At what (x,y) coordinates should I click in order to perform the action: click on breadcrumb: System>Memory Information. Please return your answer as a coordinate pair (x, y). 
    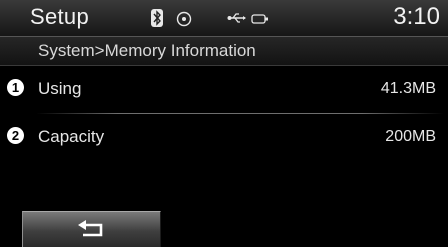
    Looking at the image, I should click on (224, 51).